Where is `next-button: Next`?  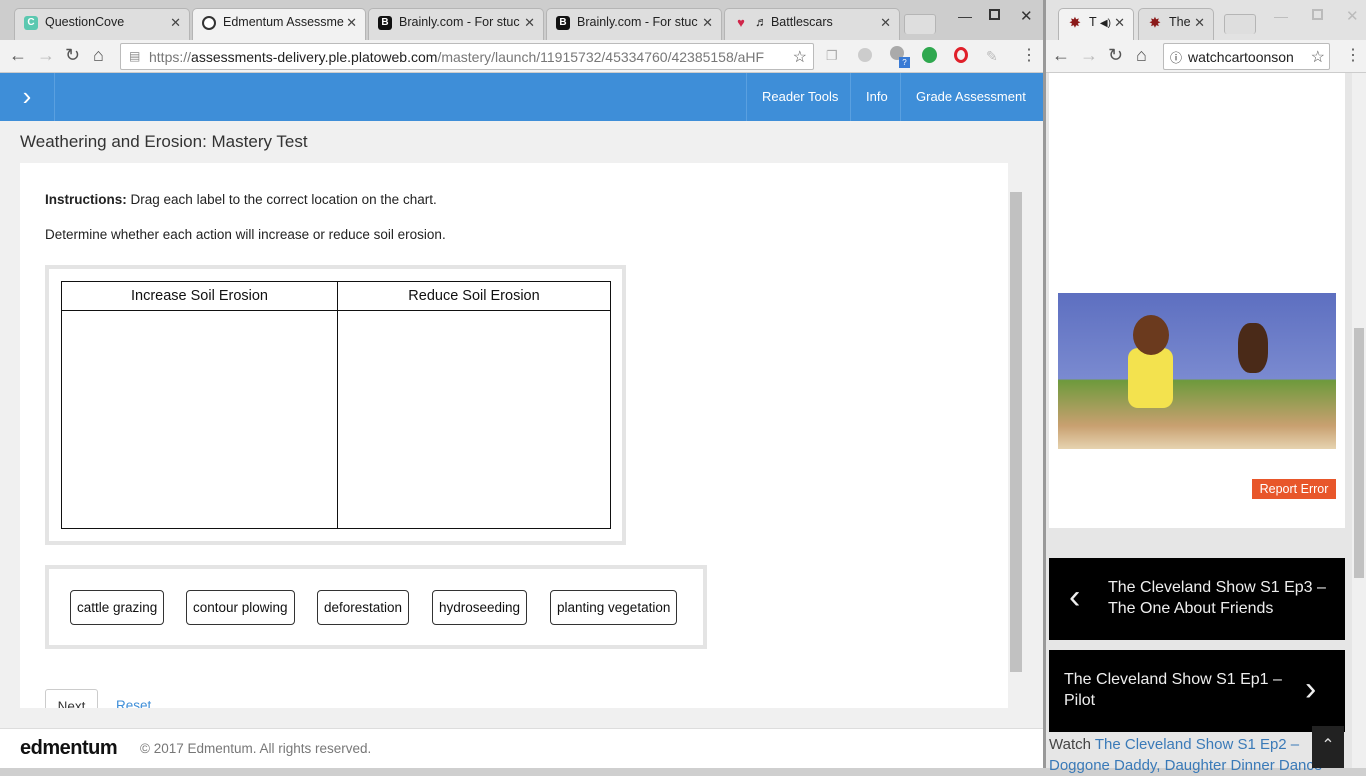 next-button: Next is located at coordinates (71, 698).